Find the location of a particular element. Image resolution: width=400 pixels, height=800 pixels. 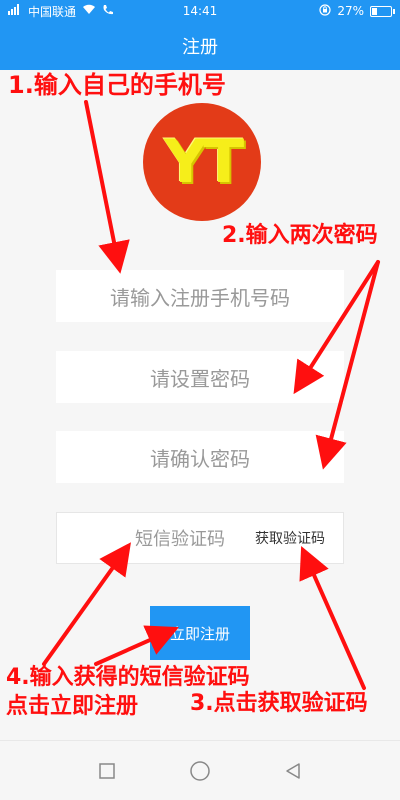

password-input: 请设置密码 is located at coordinates (200, 377).